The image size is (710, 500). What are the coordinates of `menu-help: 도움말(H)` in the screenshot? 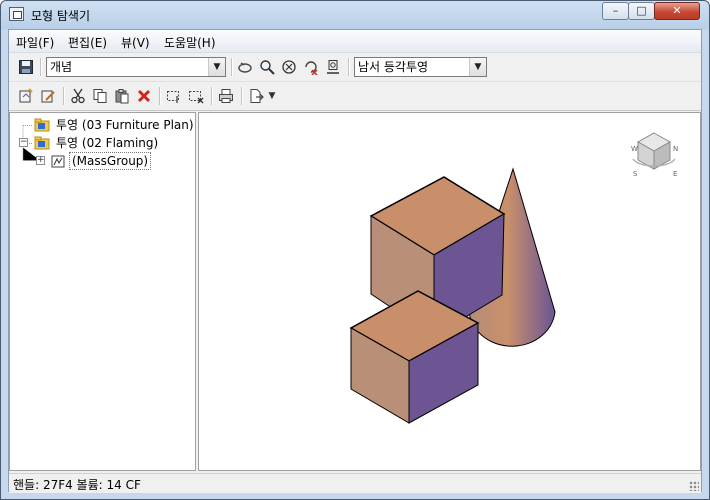 It's located at (190, 42).